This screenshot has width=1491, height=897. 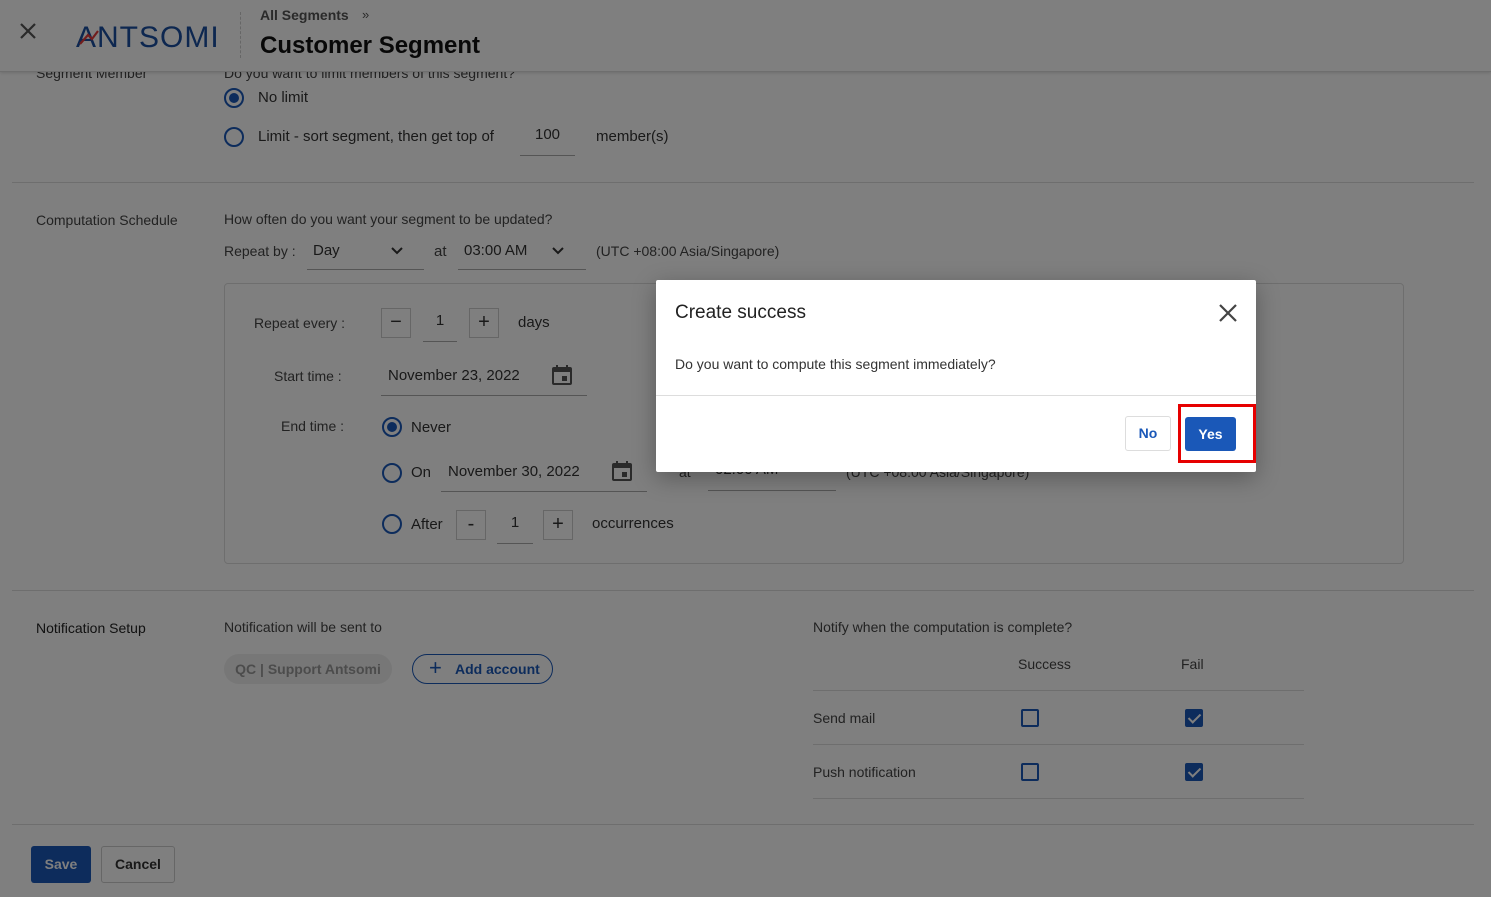 What do you see at coordinates (1228, 313) in the screenshot?
I see `close-icon` at bounding box center [1228, 313].